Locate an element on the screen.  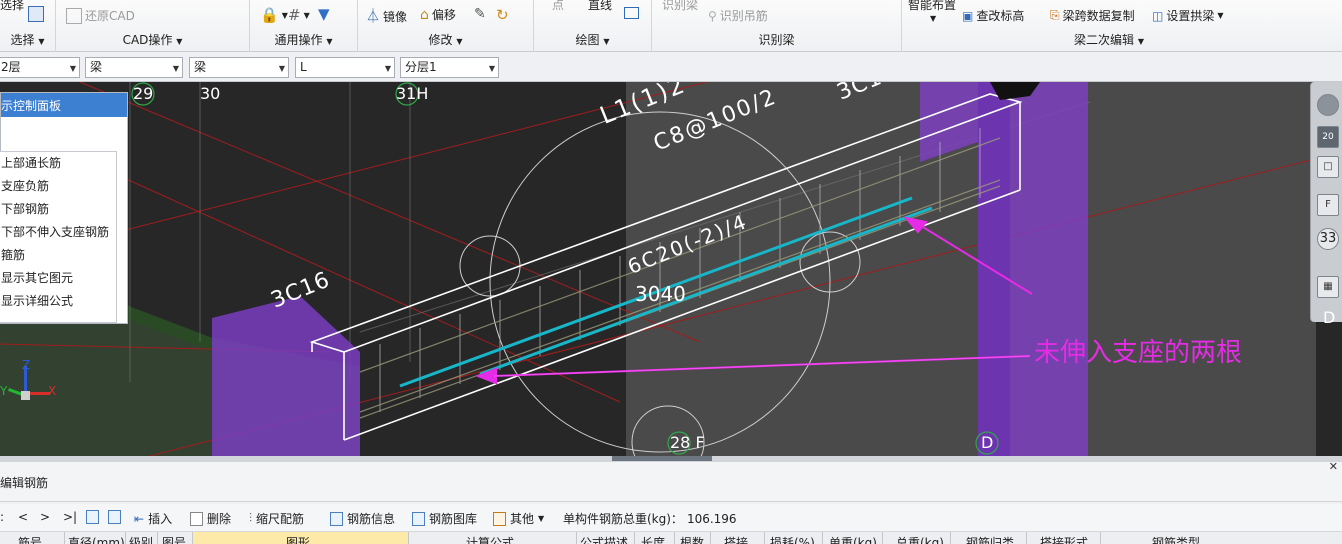
group-select-label: 选择 ▼ is located at coordinates (27, 39).